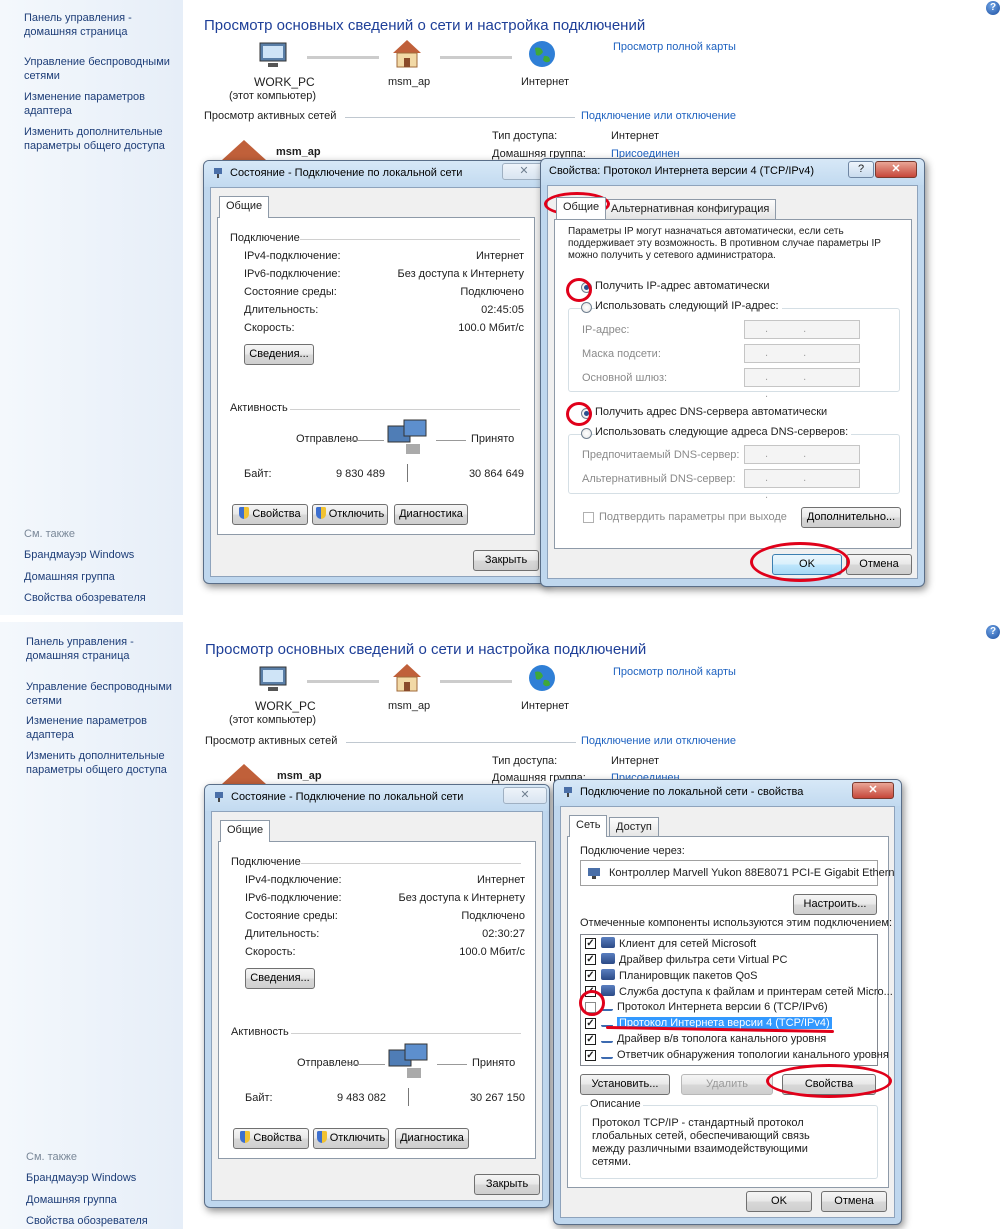 The height and width of the screenshot is (1229, 1000). What do you see at coordinates (586, 433) in the screenshot?
I see `manual-dns-radio` at bounding box center [586, 433].